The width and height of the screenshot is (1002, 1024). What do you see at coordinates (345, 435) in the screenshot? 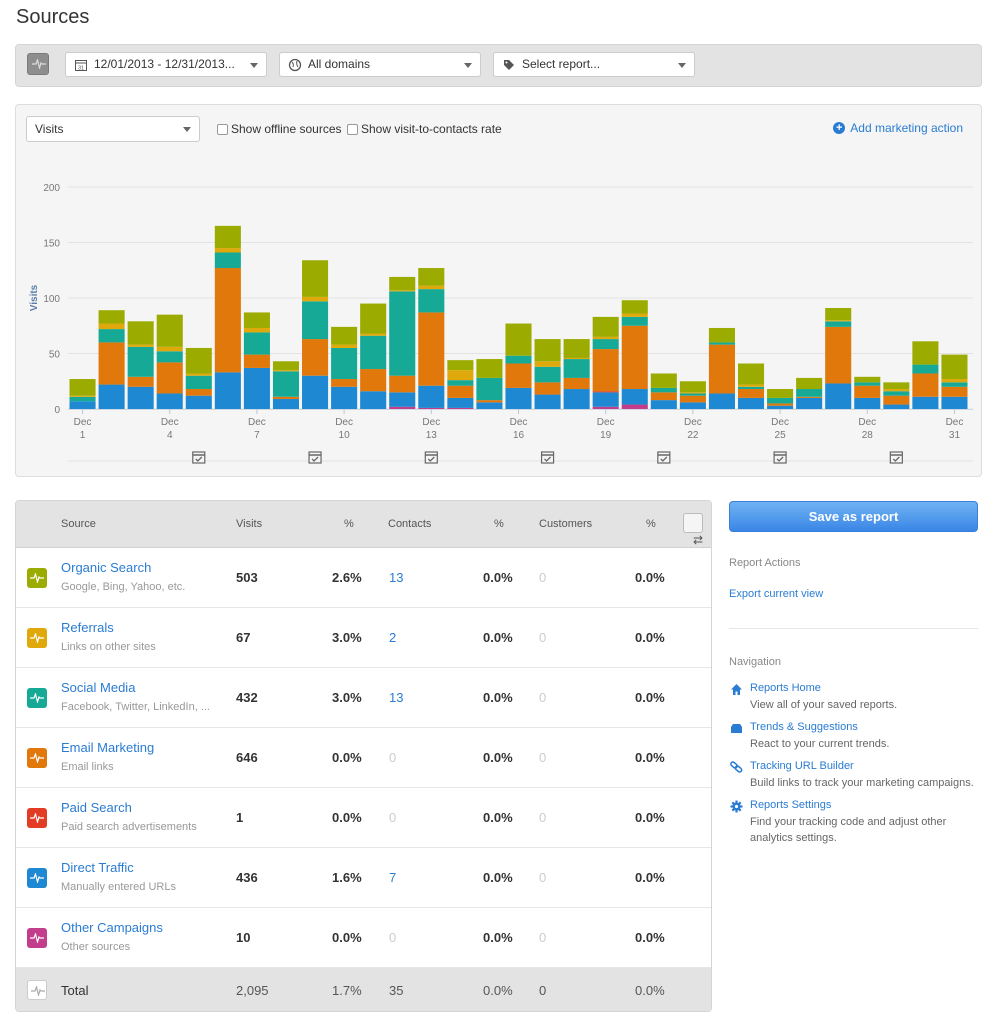
I see `x-tick-day: 10` at bounding box center [345, 435].